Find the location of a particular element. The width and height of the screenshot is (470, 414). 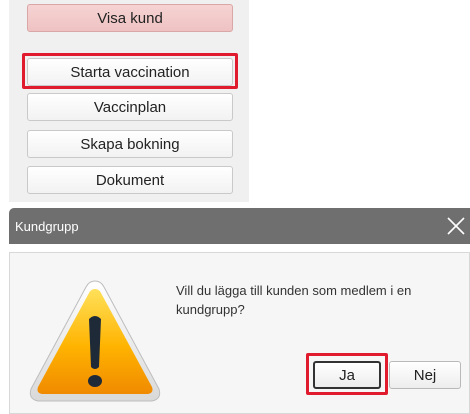

start-vaccination-button: Starta vaccination is located at coordinates (130, 72).